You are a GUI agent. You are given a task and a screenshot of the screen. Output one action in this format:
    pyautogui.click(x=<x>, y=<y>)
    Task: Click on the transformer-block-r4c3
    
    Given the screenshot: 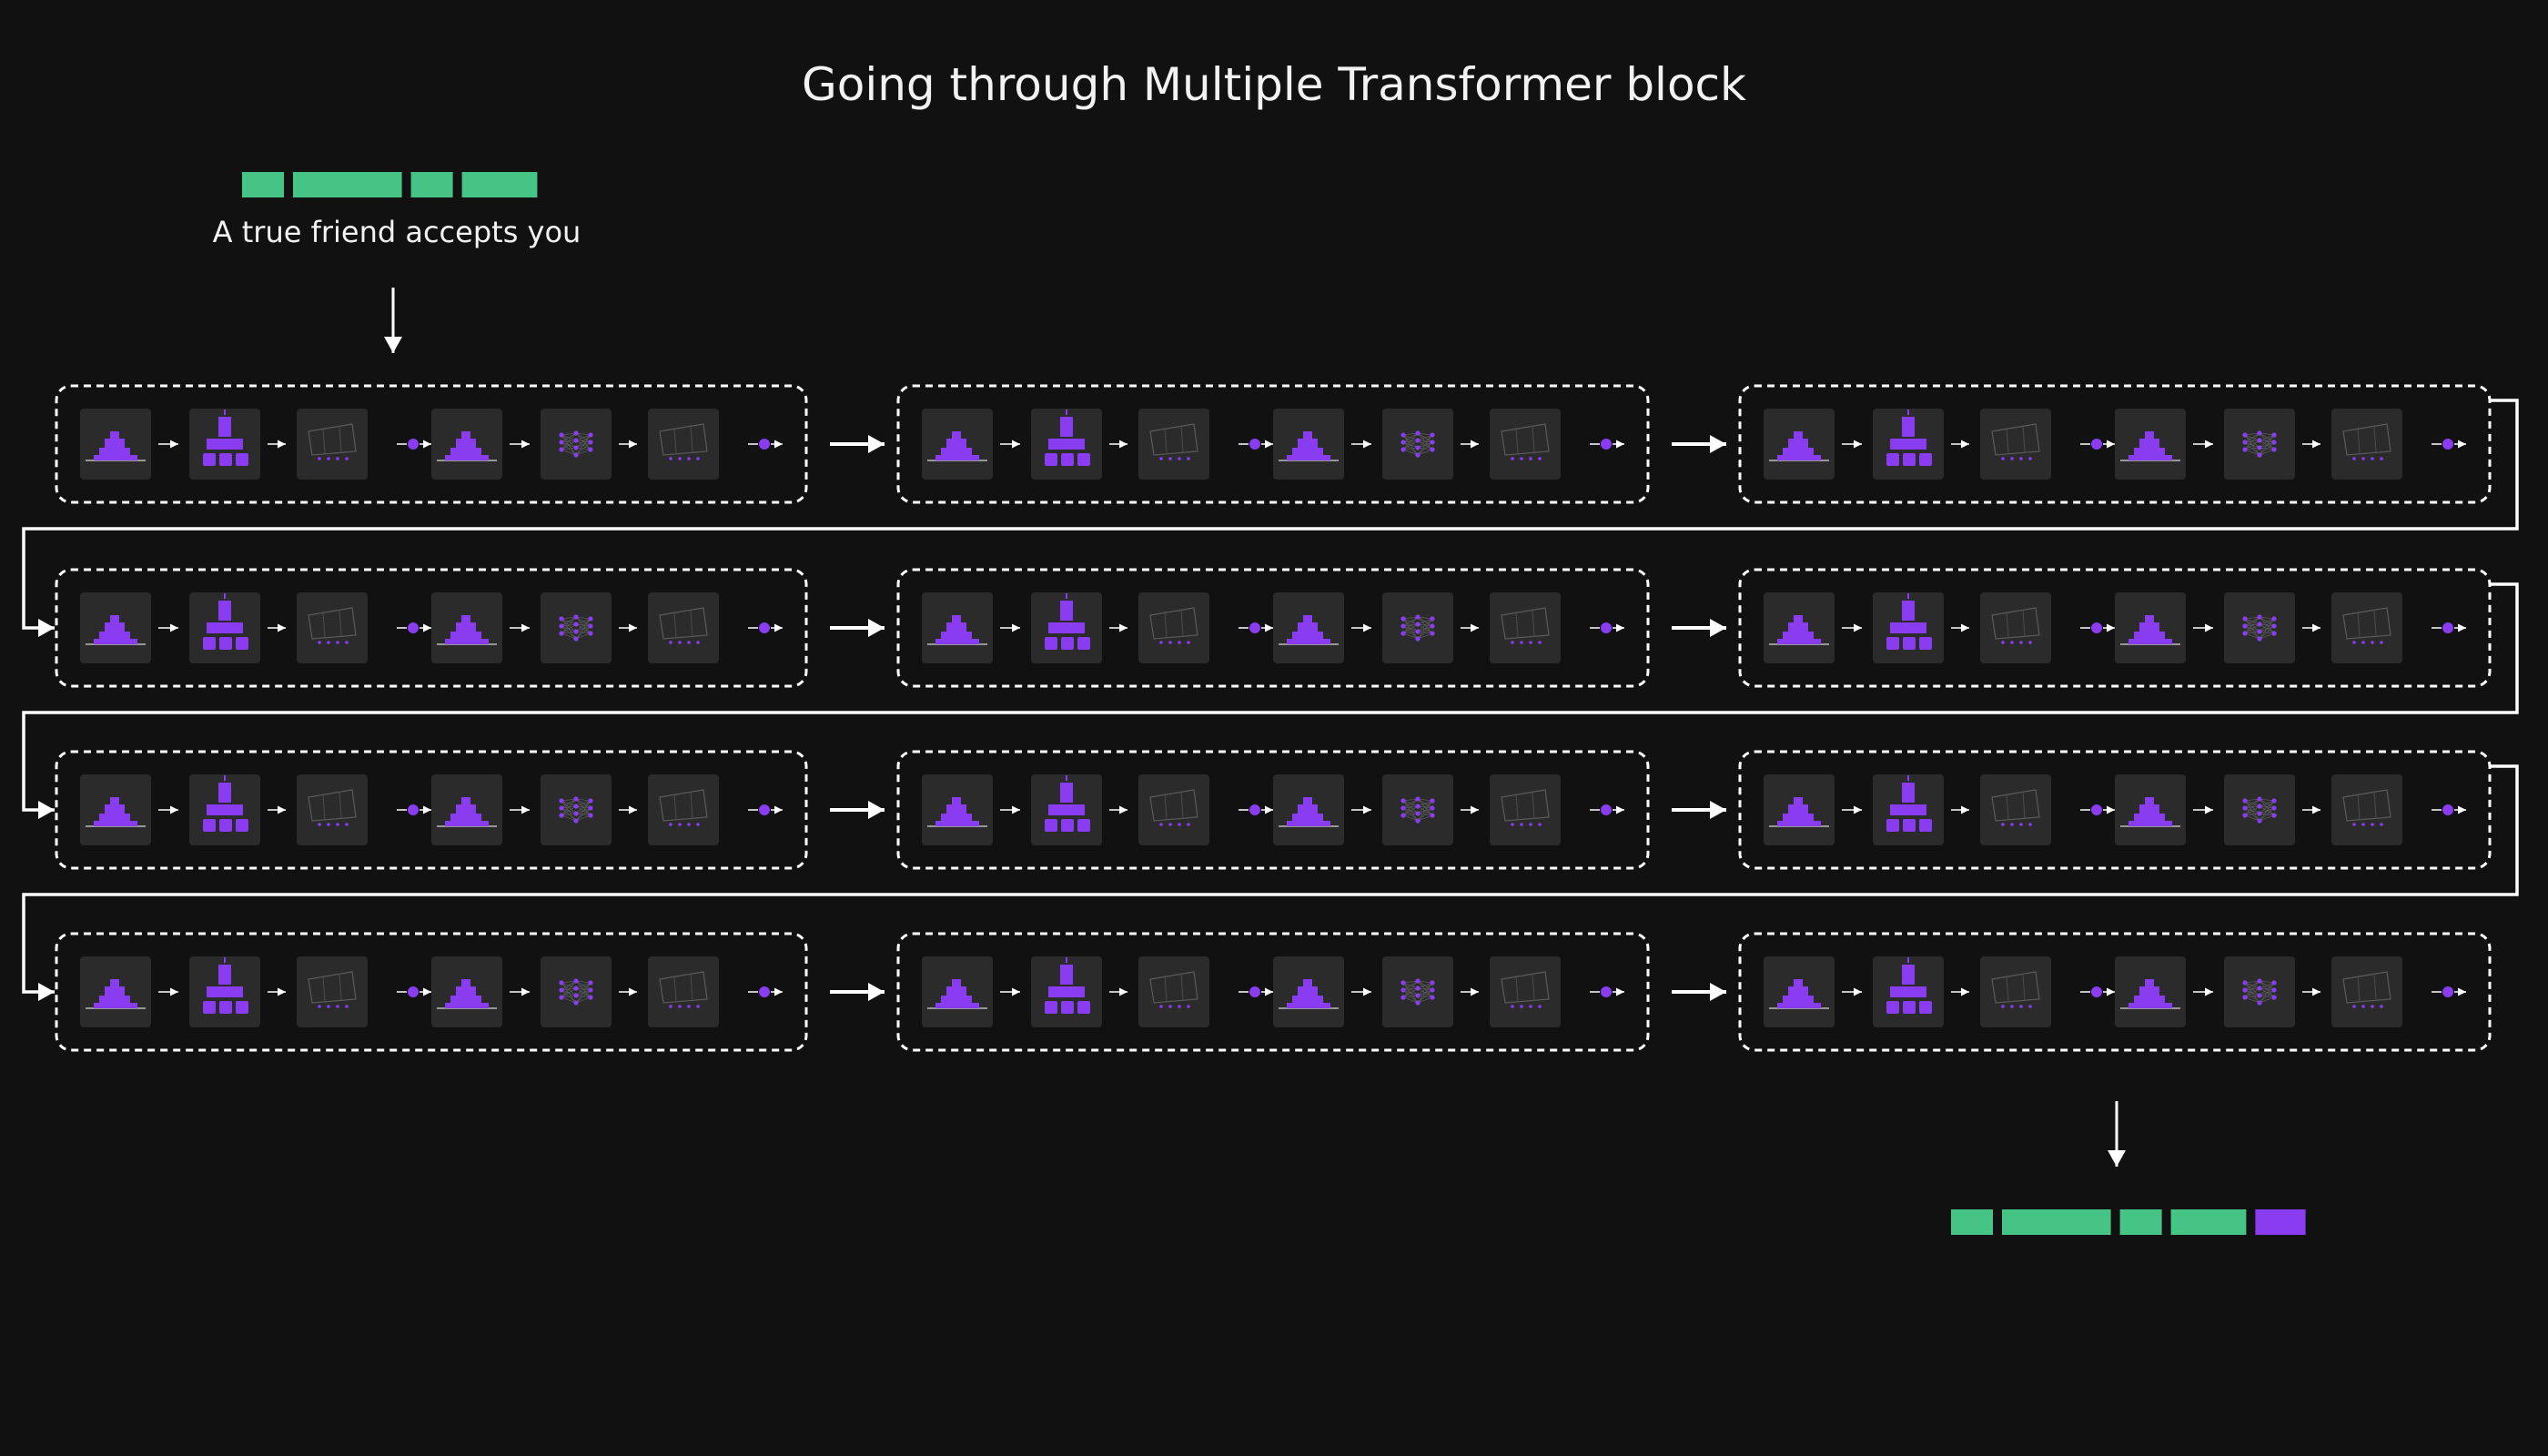 What is the action you would take?
    pyautogui.click(x=2115, y=992)
    